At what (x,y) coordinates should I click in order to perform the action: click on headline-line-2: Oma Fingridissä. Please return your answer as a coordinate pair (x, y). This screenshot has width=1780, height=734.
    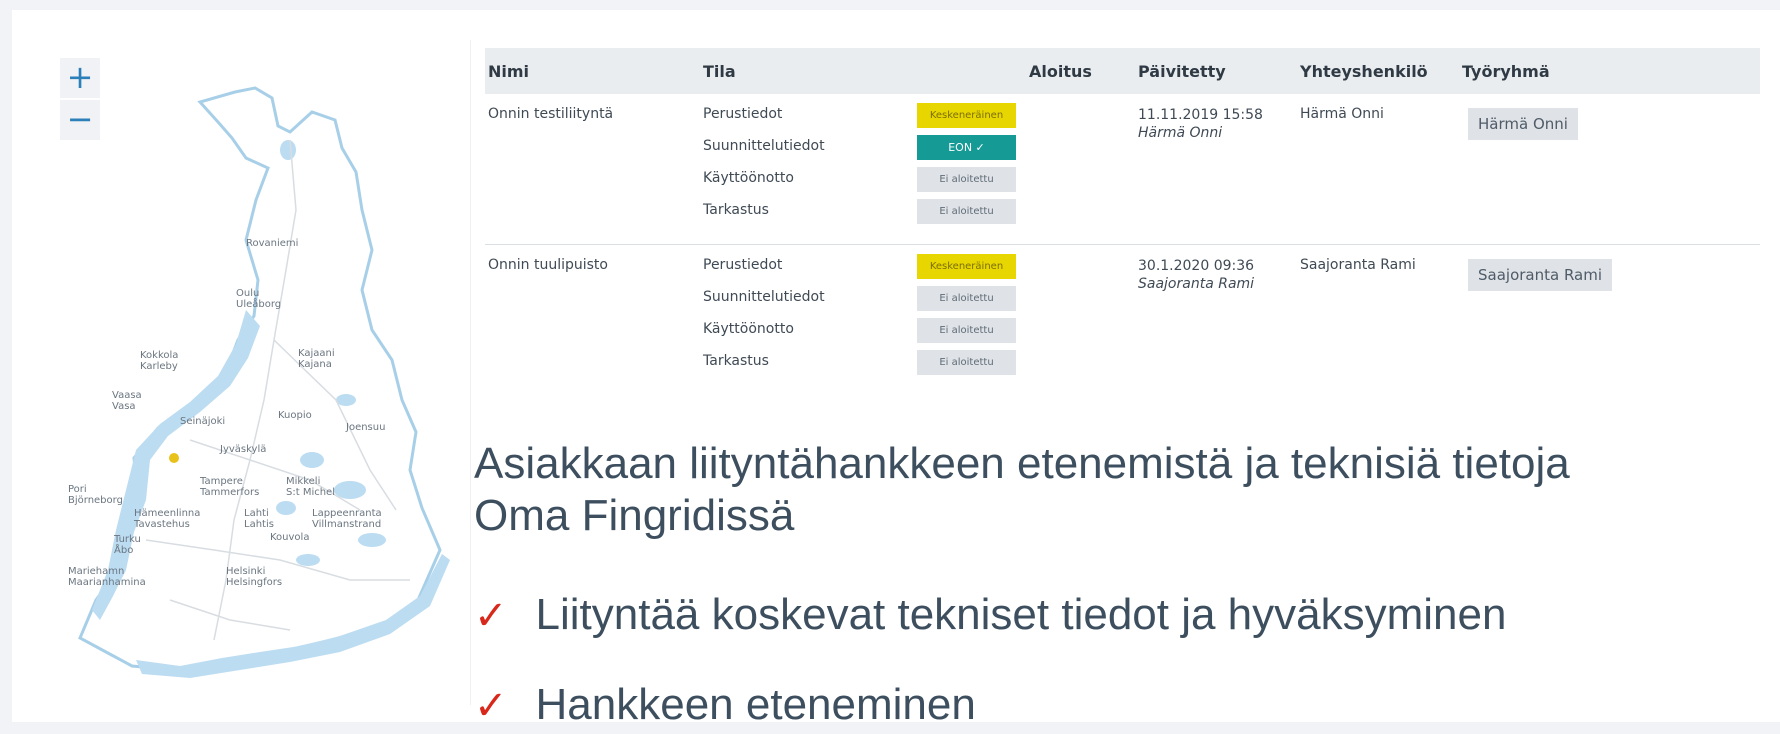
    Looking at the image, I should click on (634, 515).